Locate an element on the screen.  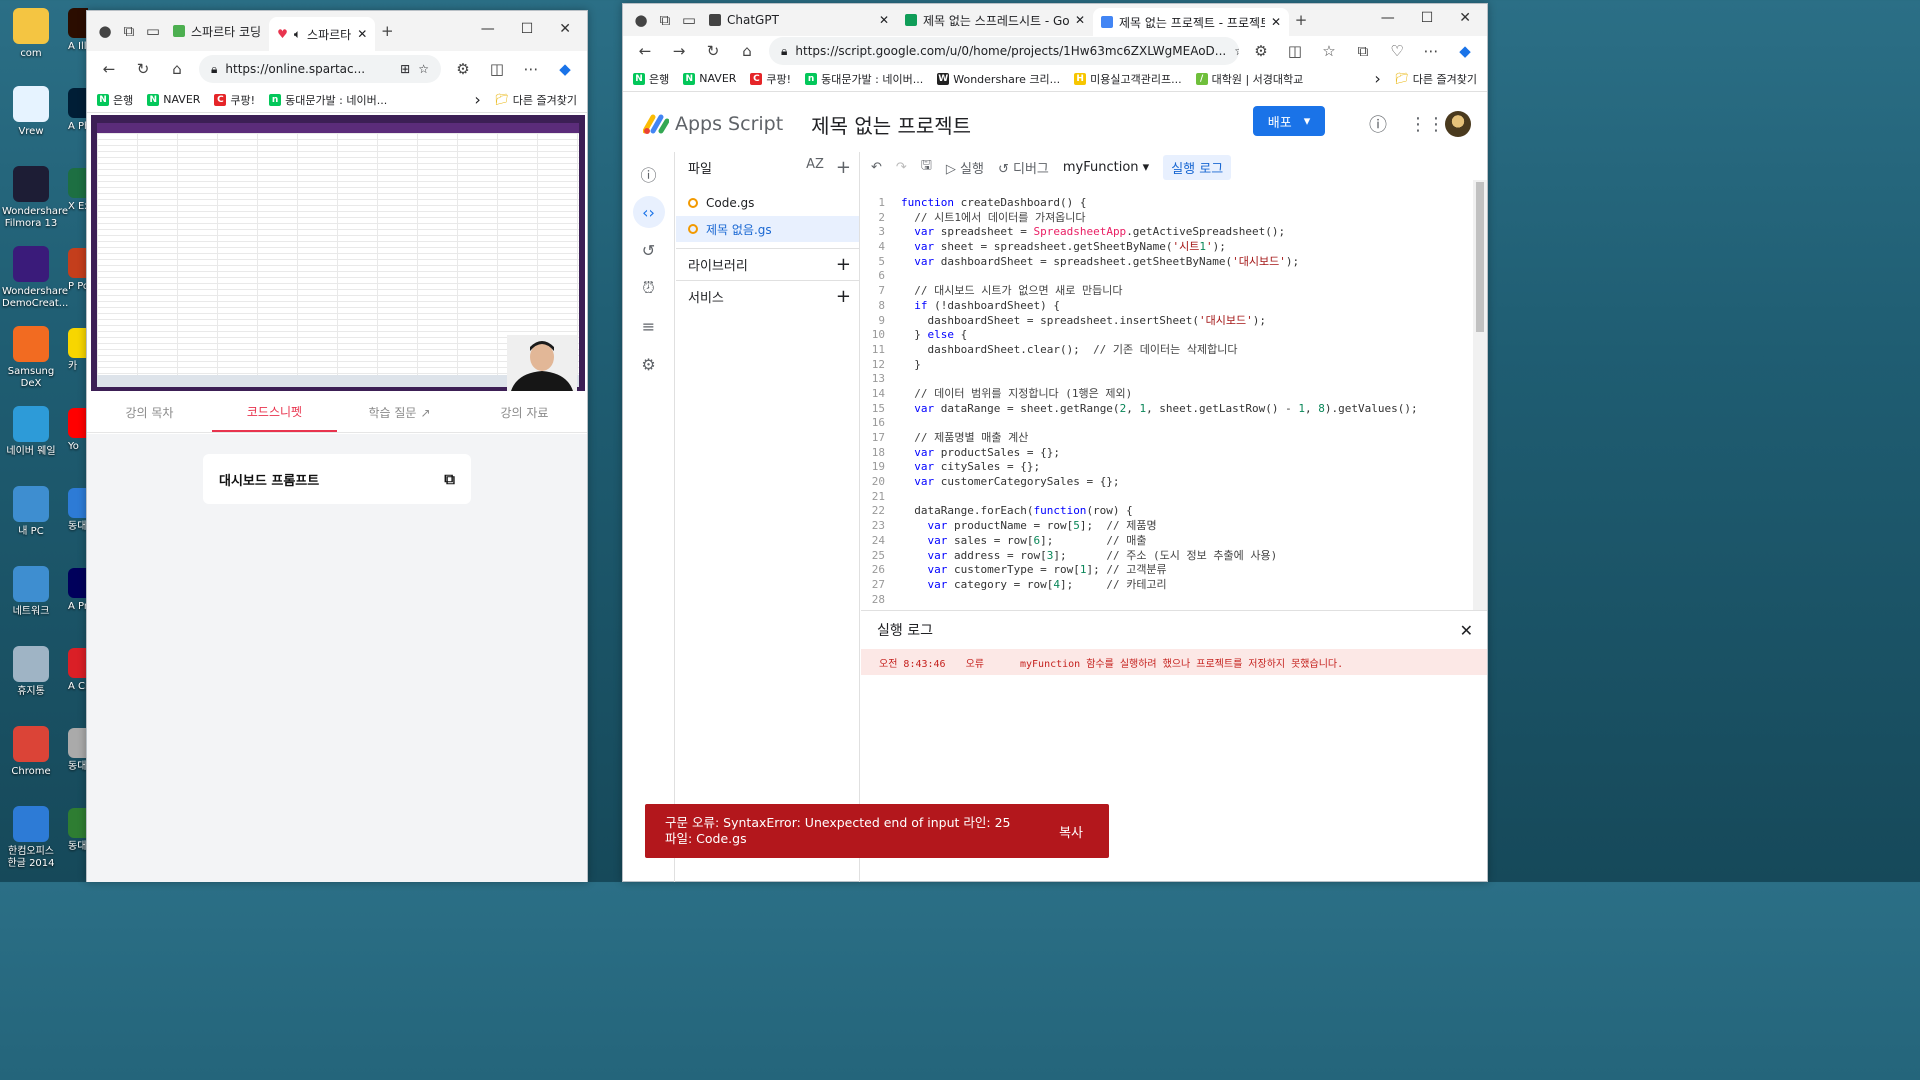
left-tab-sparta-coding: 스파르타 코딩 is located at coordinates (217, 31).